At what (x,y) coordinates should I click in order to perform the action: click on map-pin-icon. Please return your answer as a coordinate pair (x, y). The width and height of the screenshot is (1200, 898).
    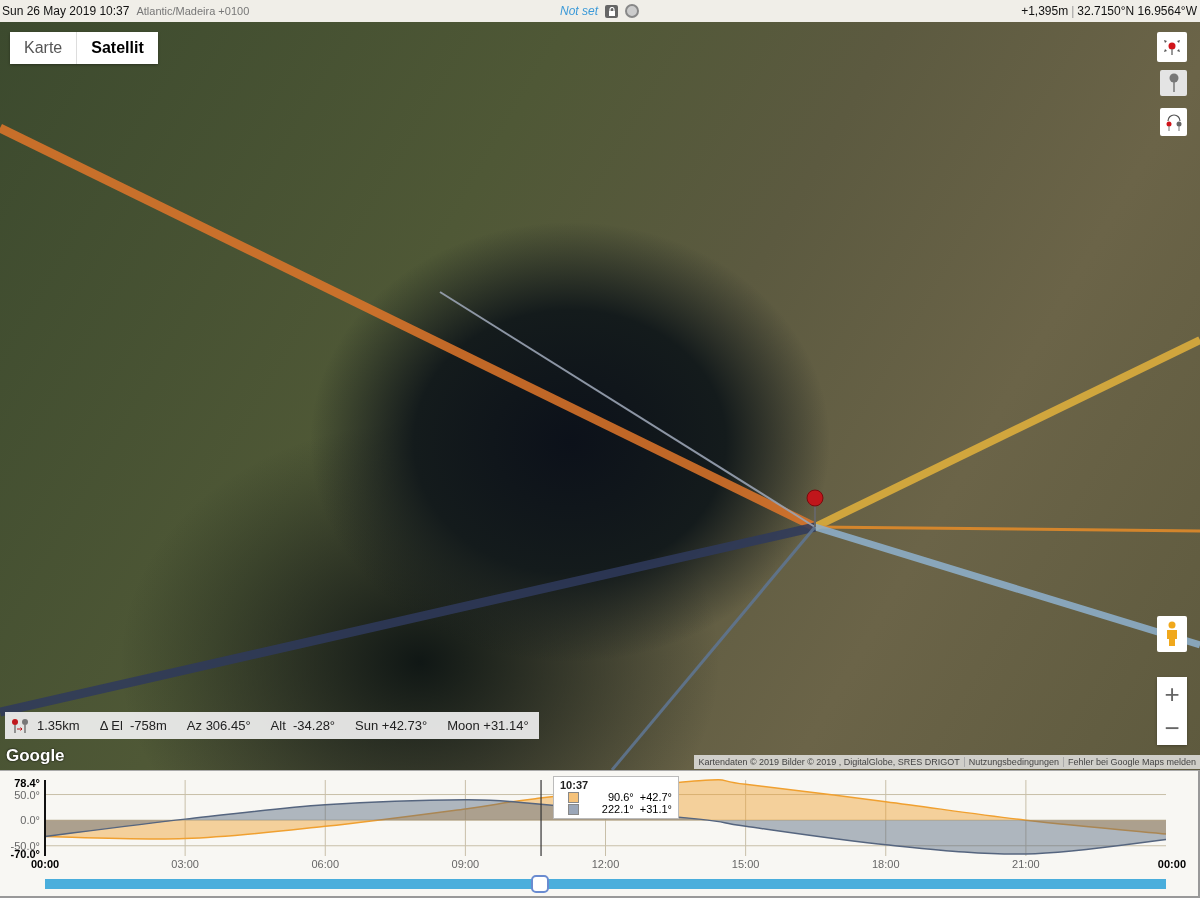
    Looking at the image, I should click on (815, 508).